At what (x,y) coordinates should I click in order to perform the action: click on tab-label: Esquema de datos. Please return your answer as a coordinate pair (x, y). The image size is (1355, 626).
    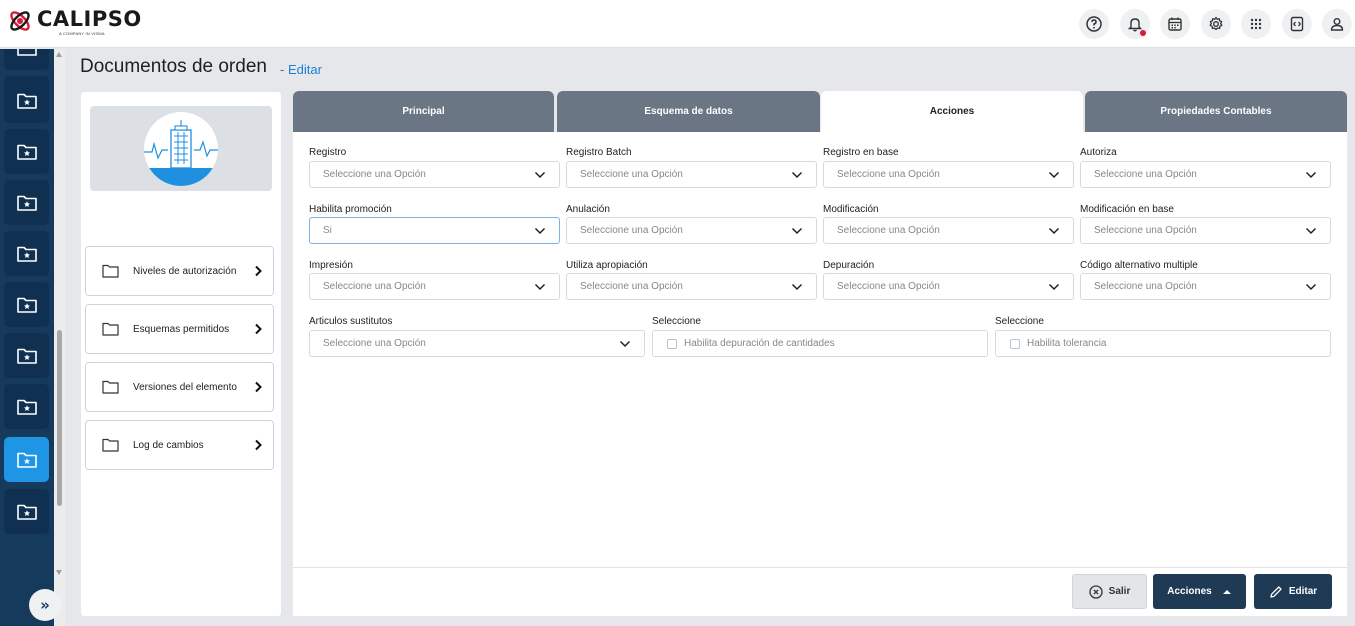
    Looking at the image, I should click on (688, 111).